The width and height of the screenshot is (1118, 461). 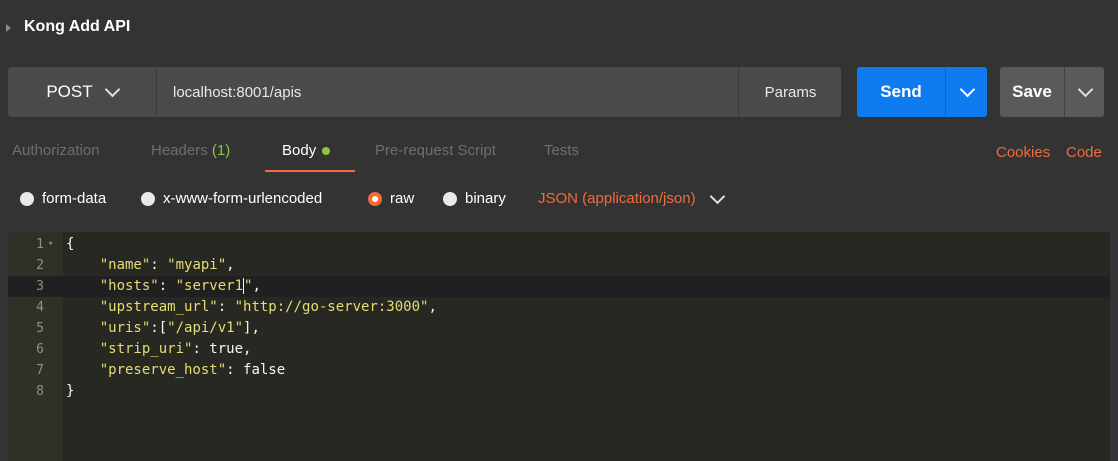 I want to click on code-text: "upstream_url": "http://go-server:3000",, so click(x=268, y=307).